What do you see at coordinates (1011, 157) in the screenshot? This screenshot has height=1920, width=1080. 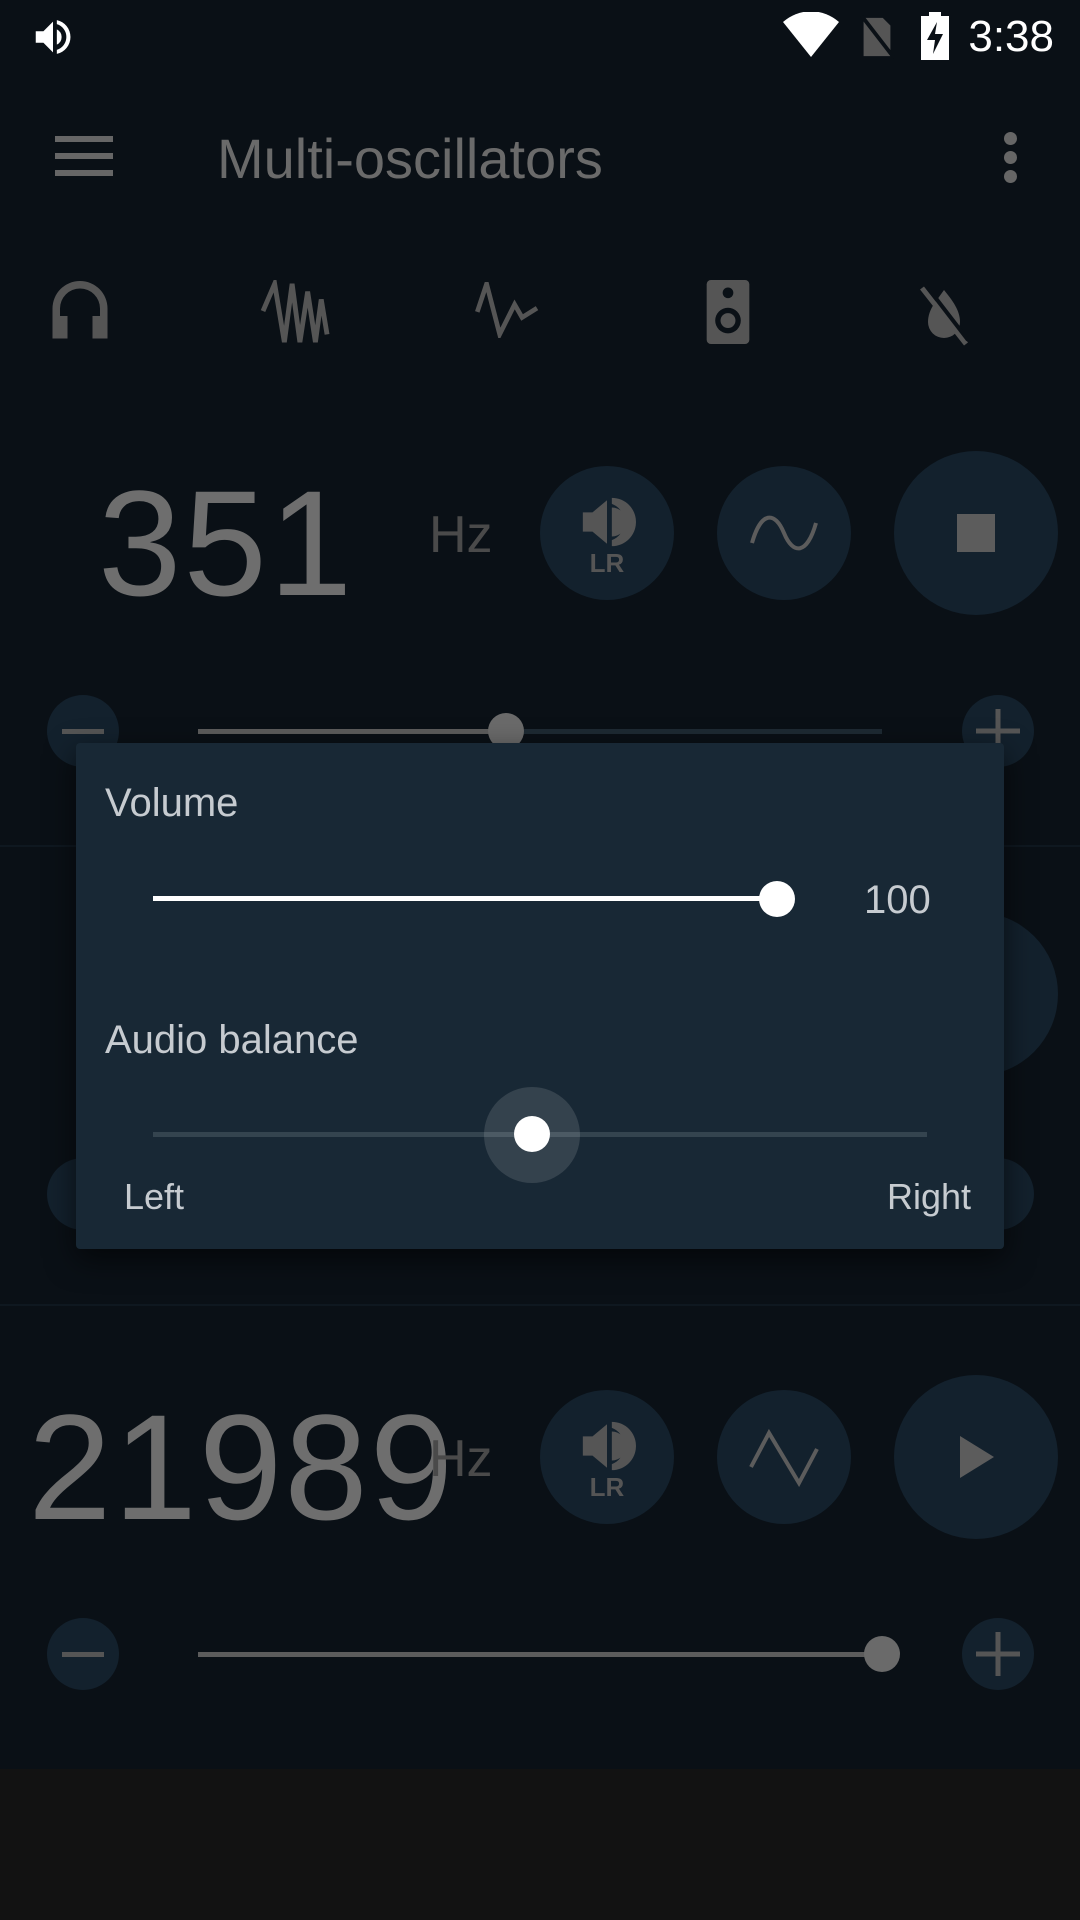 I see `more-vert-icon` at bounding box center [1011, 157].